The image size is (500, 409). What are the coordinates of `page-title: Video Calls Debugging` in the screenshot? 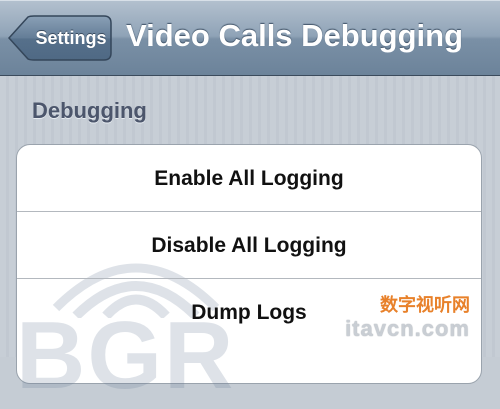 It's located at (295, 35).